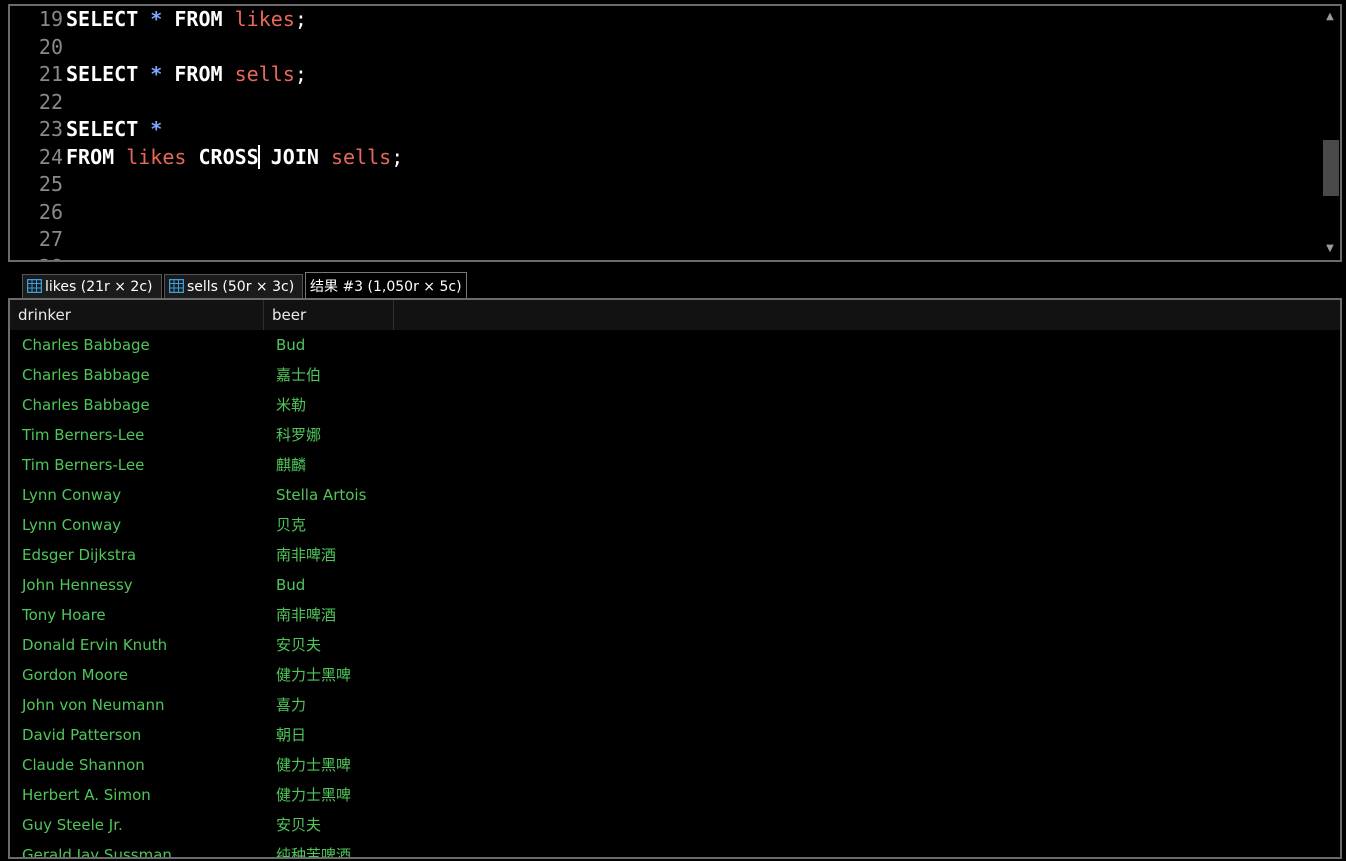  I want to click on column-header-drinker: drinker, so click(137, 315).